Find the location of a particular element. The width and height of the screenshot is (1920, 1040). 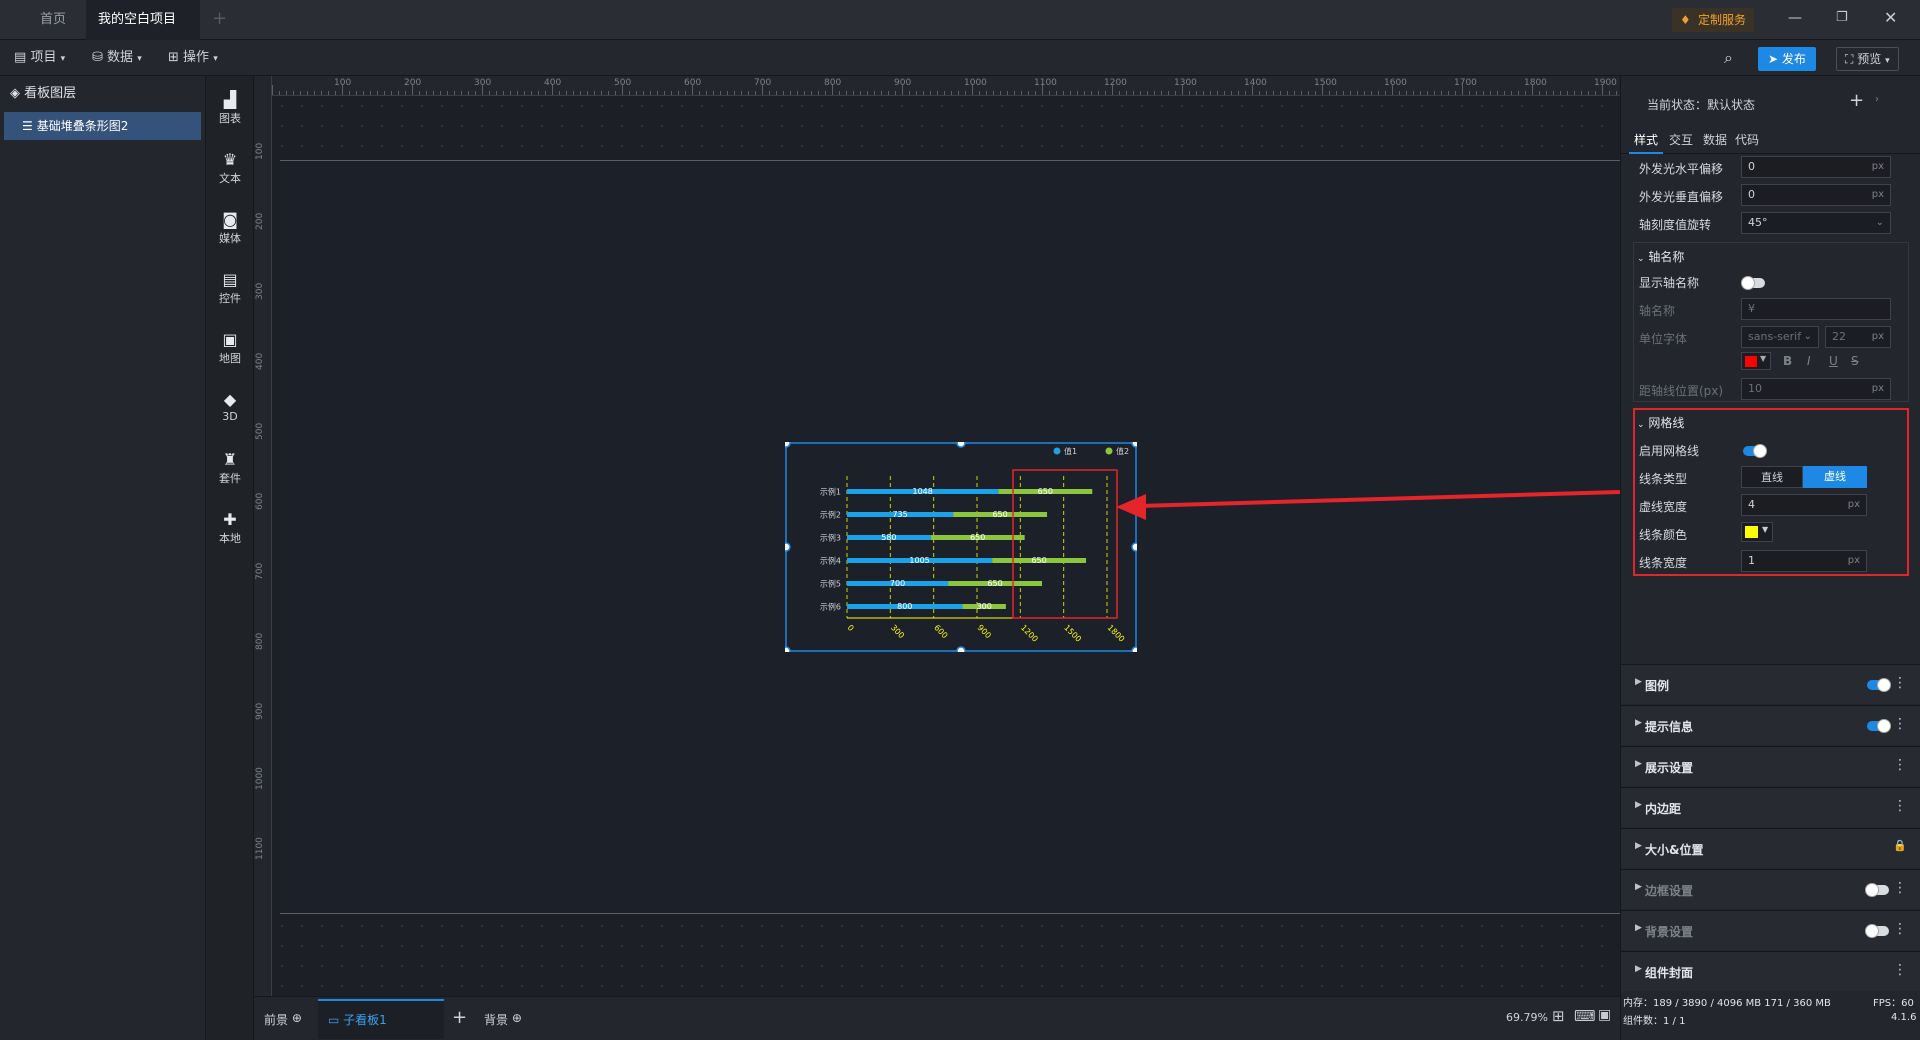

component-3d: ◆ 3D is located at coordinates (230, 406).